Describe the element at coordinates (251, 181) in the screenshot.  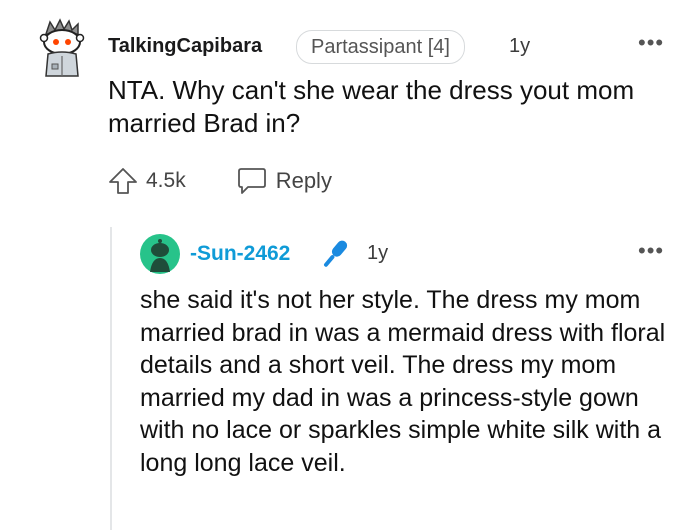
I see `comment-bubble-icon` at that location.